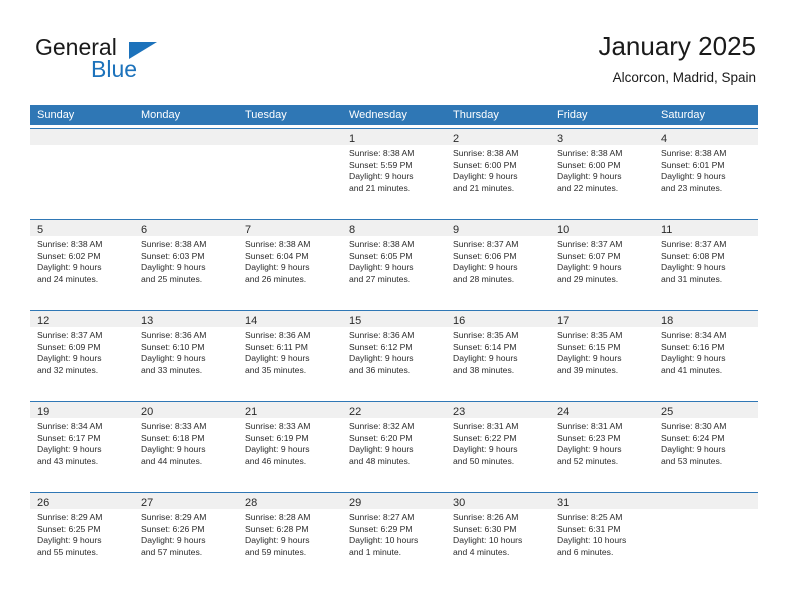 Image resolution: width=792 pixels, height=612 pixels. What do you see at coordinates (394, 501) in the screenshot?
I see `day-number-band: 29` at bounding box center [394, 501].